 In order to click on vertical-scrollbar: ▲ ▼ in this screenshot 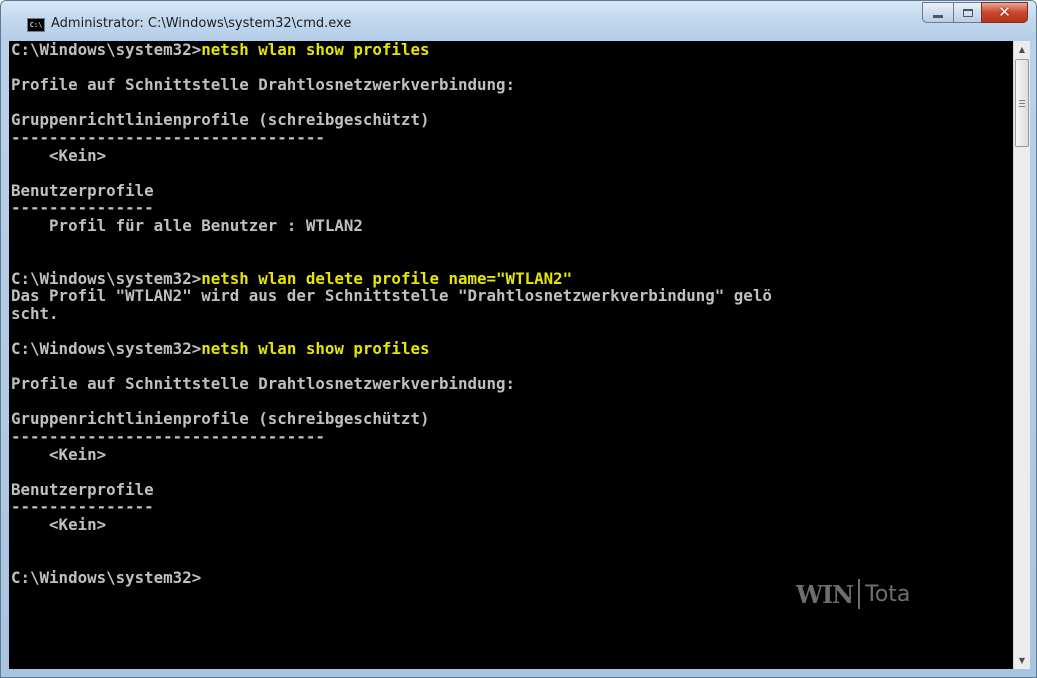, I will do `click(1021, 355)`.